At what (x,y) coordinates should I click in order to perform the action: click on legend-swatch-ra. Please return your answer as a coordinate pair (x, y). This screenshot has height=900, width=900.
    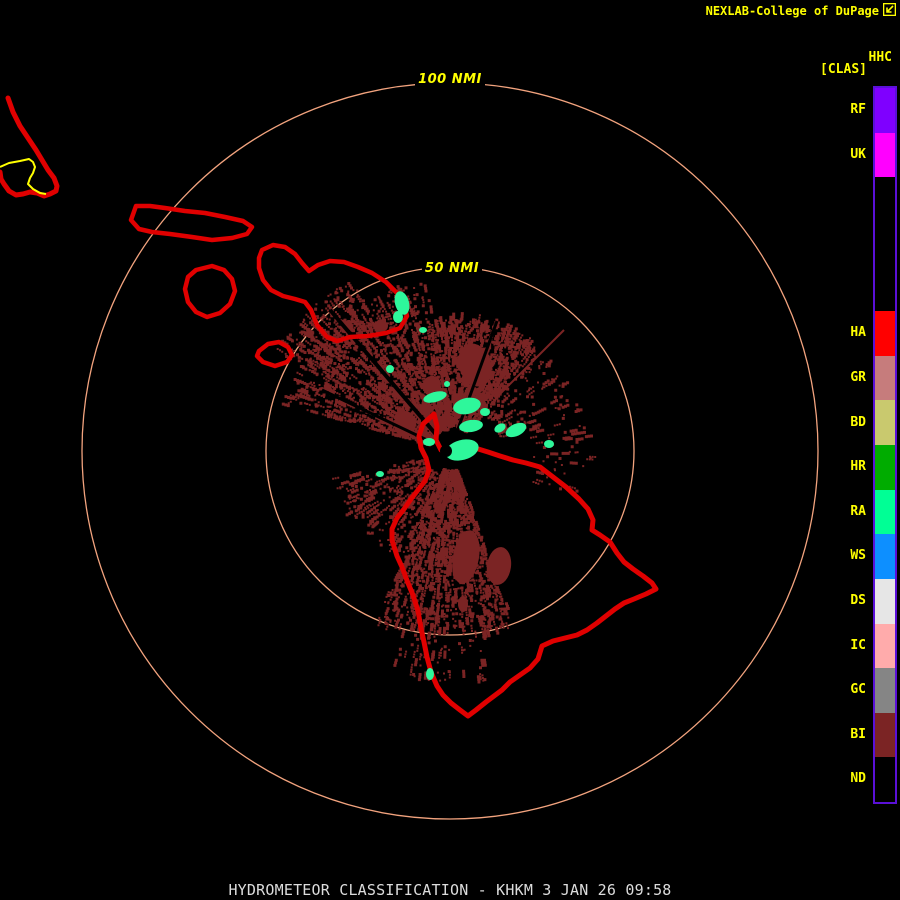
    Looking at the image, I should click on (885, 512).